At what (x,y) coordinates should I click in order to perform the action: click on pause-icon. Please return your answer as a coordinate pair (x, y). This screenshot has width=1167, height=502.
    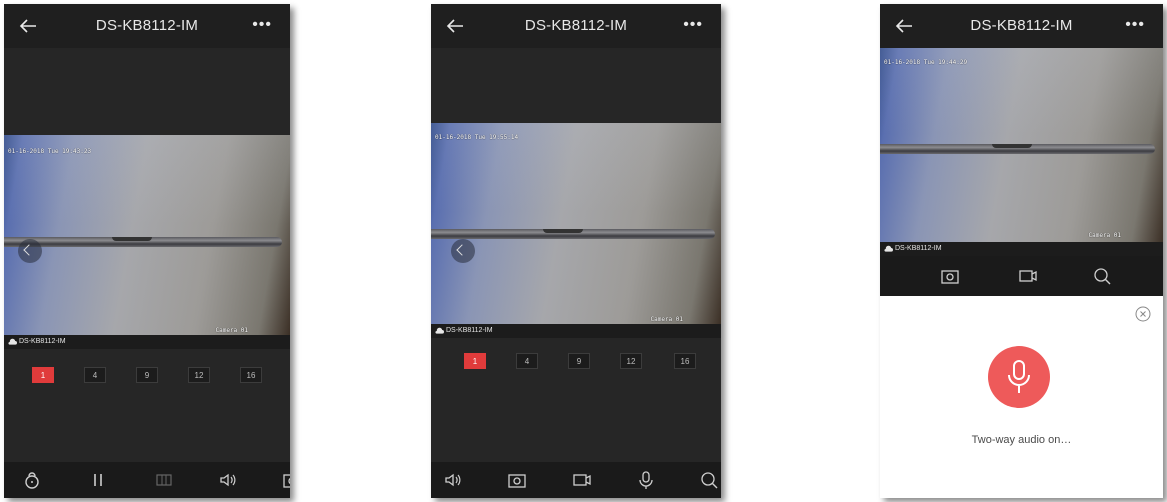
    Looking at the image, I should click on (98, 480).